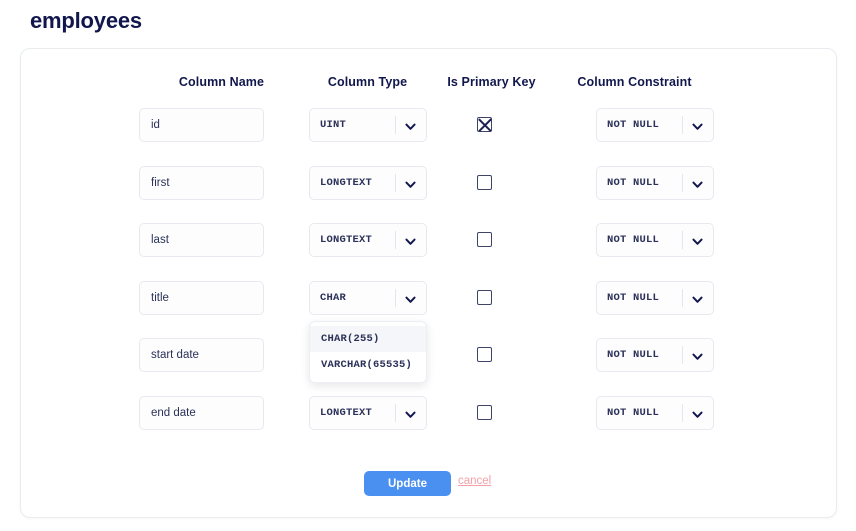 Image resolution: width=856 pixels, height=531 pixels. I want to click on update-button: Update, so click(407, 483).